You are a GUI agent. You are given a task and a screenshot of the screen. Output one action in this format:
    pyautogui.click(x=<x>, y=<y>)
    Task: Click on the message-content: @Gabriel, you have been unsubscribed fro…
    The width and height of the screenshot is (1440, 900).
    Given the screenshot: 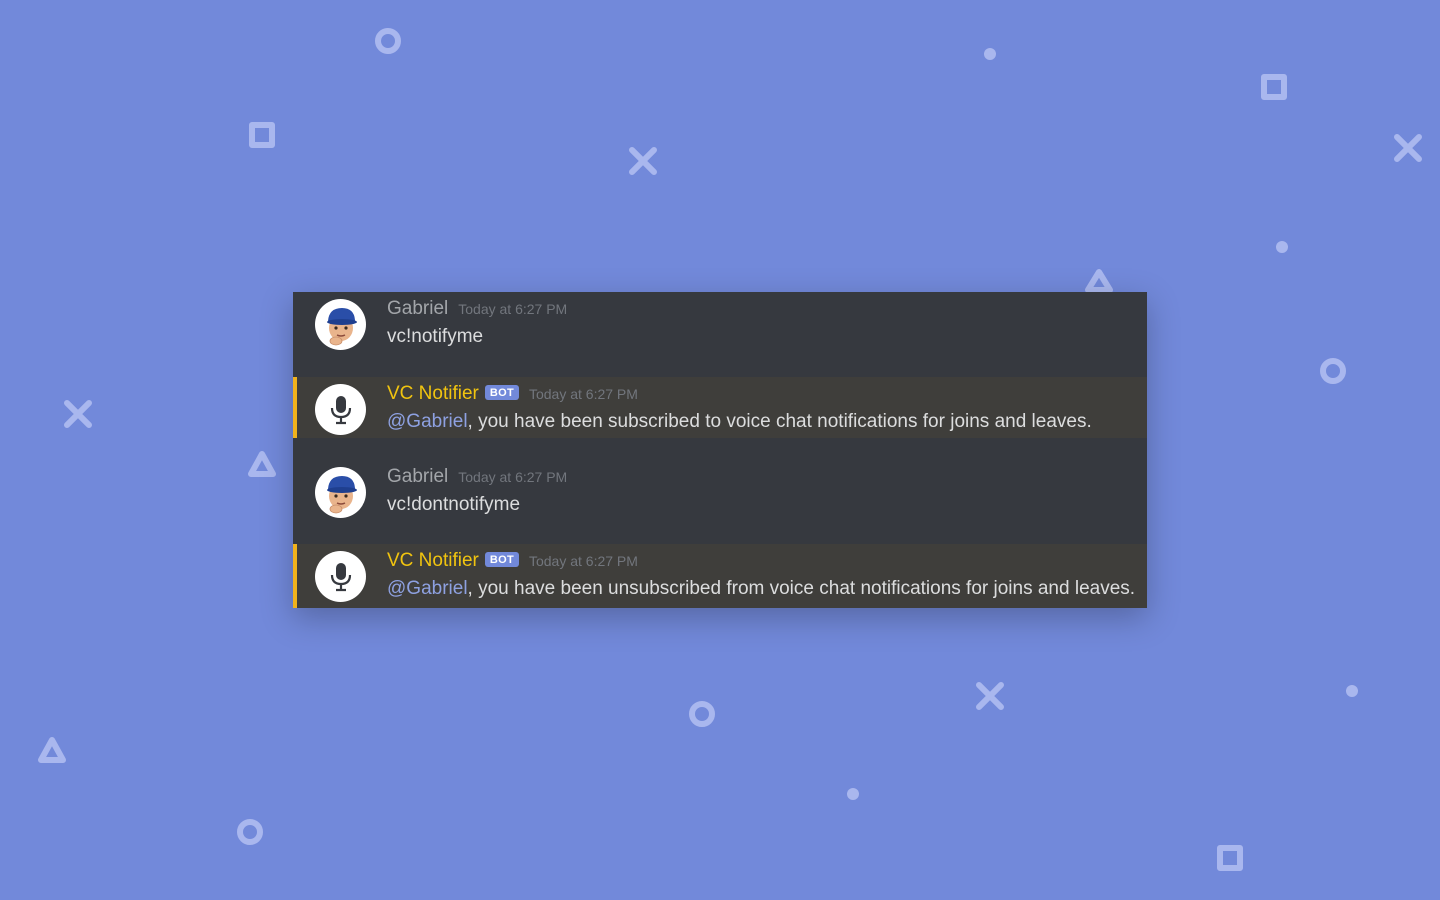 What is the action you would take?
    pyautogui.click(x=761, y=589)
    